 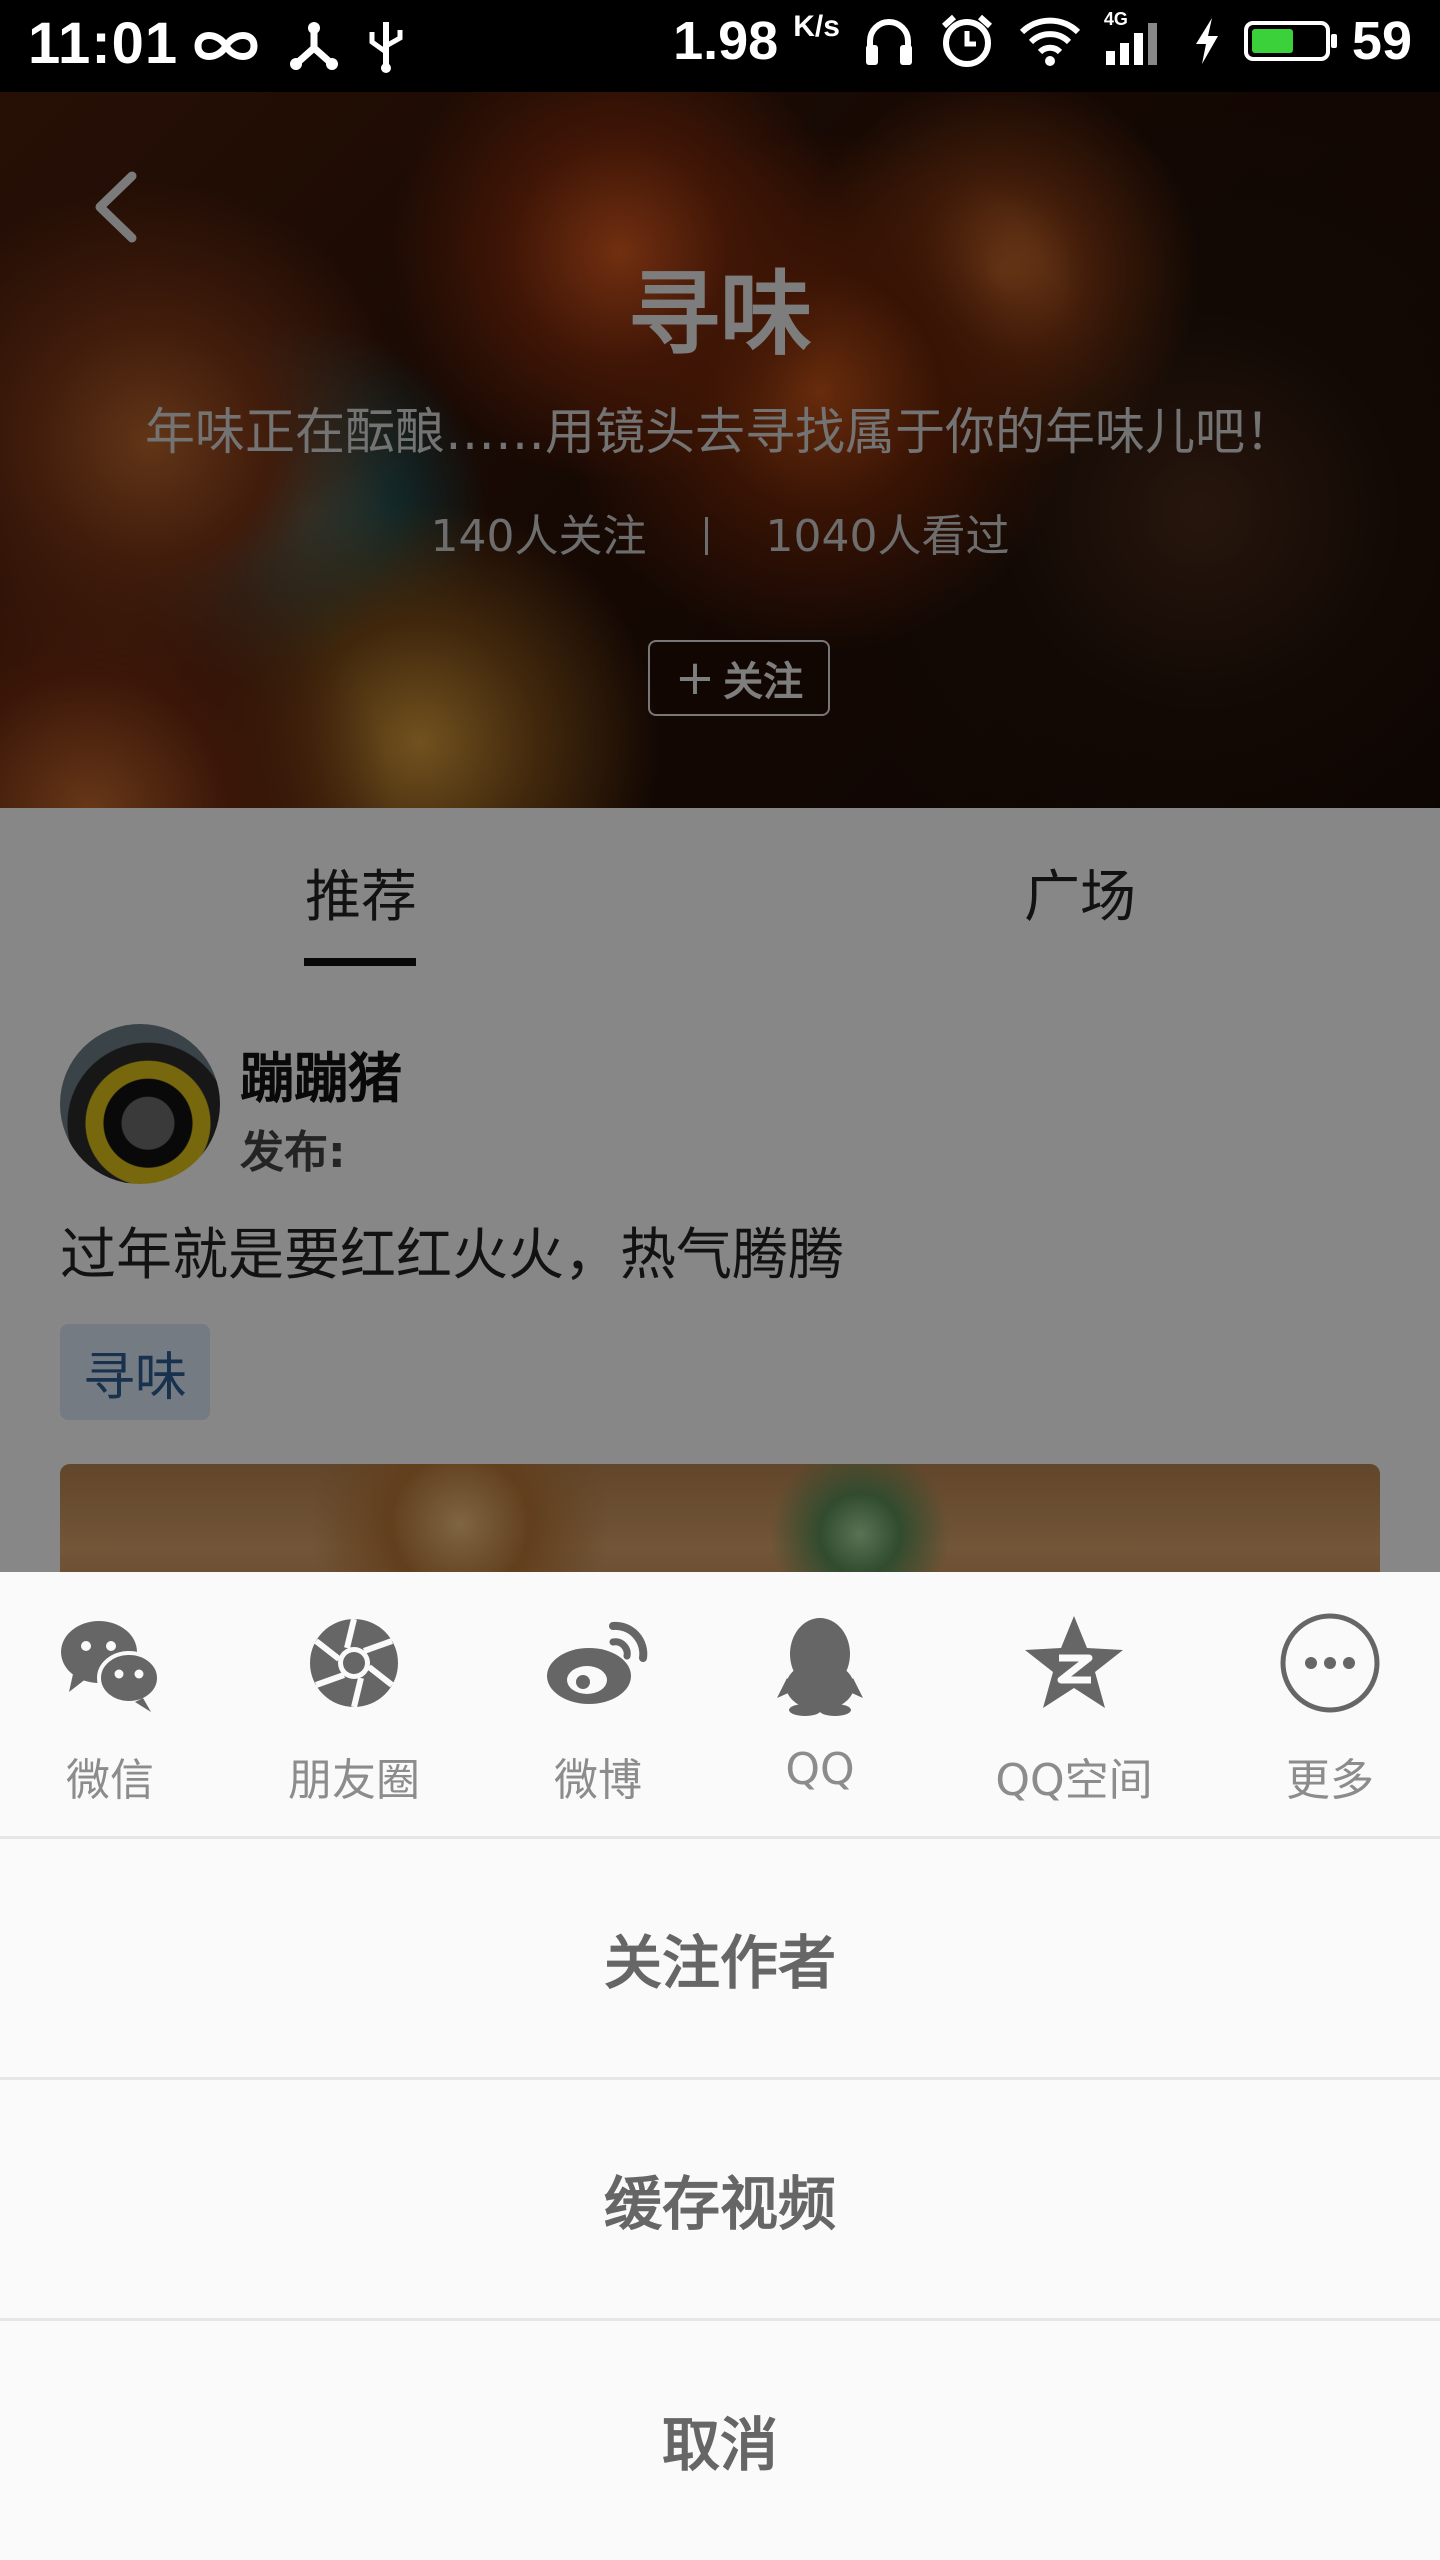 What do you see at coordinates (103, 43) in the screenshot?
I see `status-time: 11:01` at bounding box center [103, 43].